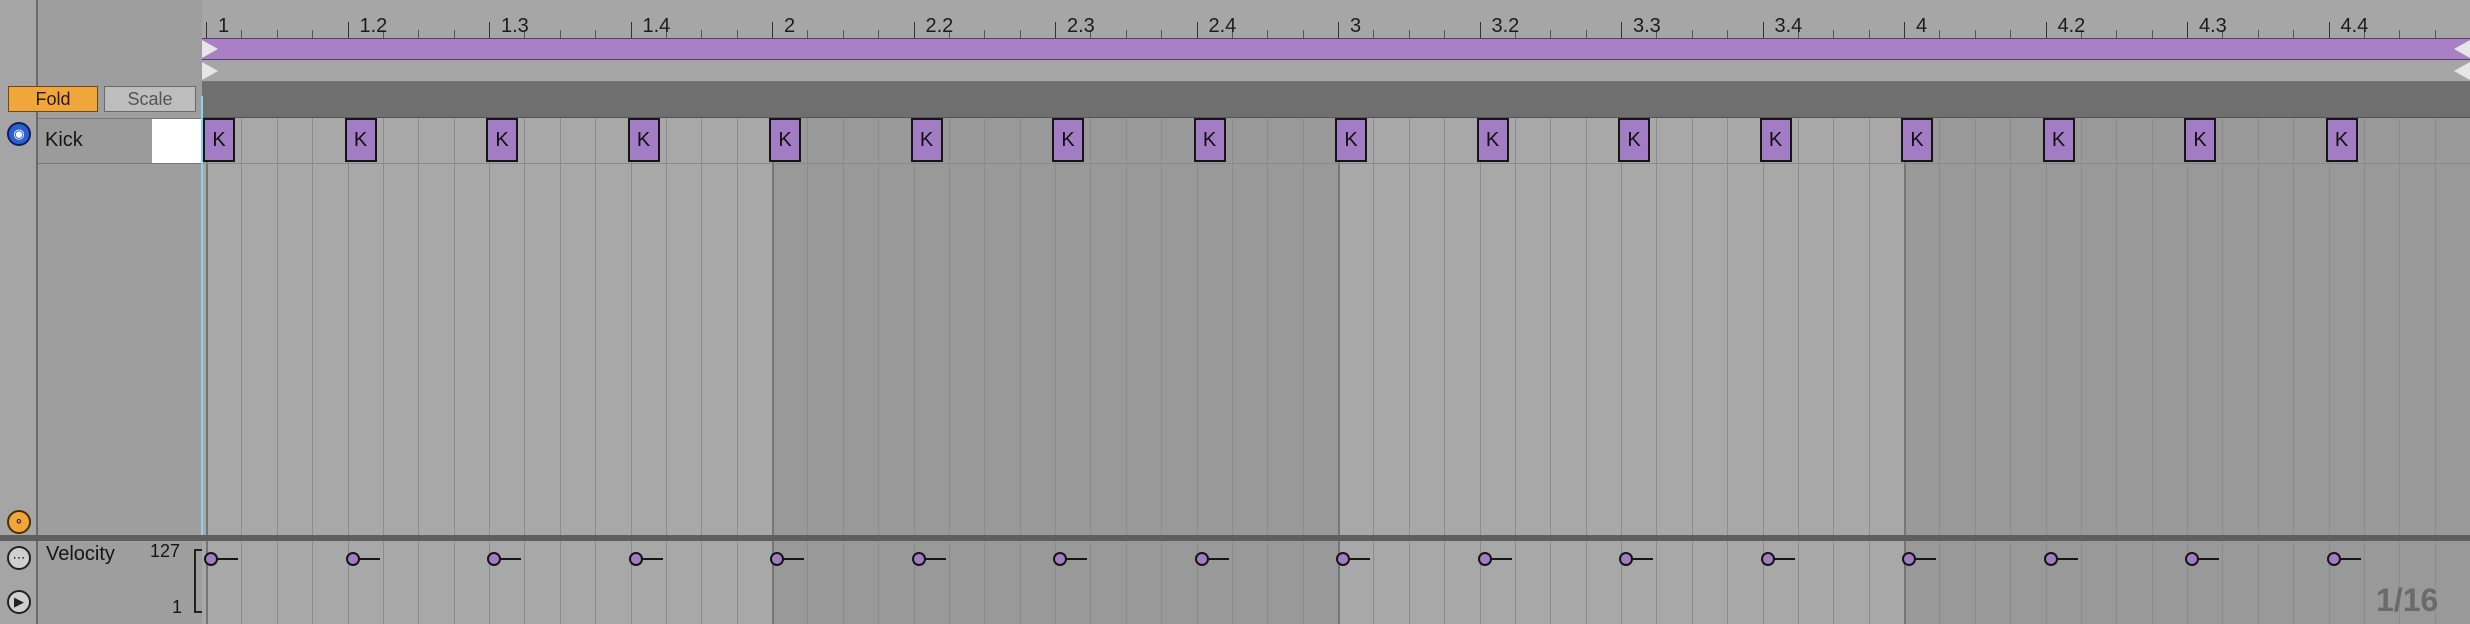 The height and width of the screenshot is (624, 2470). Describe the element at coordinates (2354, 26) in the screenshot. I see `ruler-label: 4.4` at that location.